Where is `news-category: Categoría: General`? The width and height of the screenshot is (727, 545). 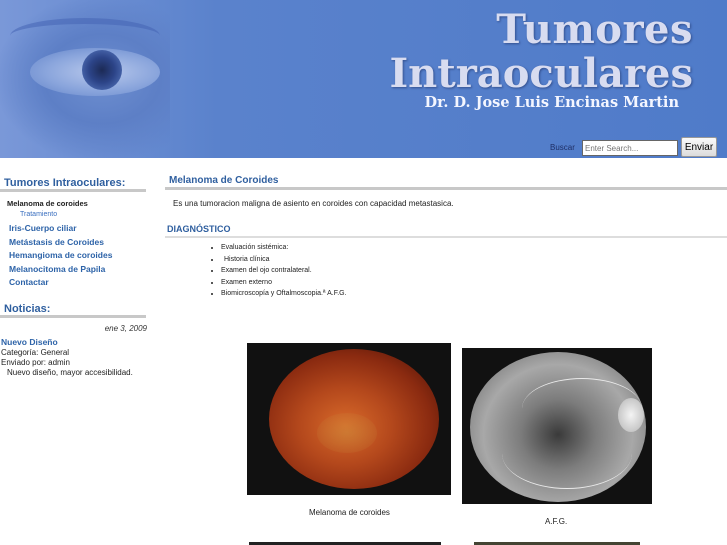 news-category: Categoría: General is located at coordinates (35, 352).